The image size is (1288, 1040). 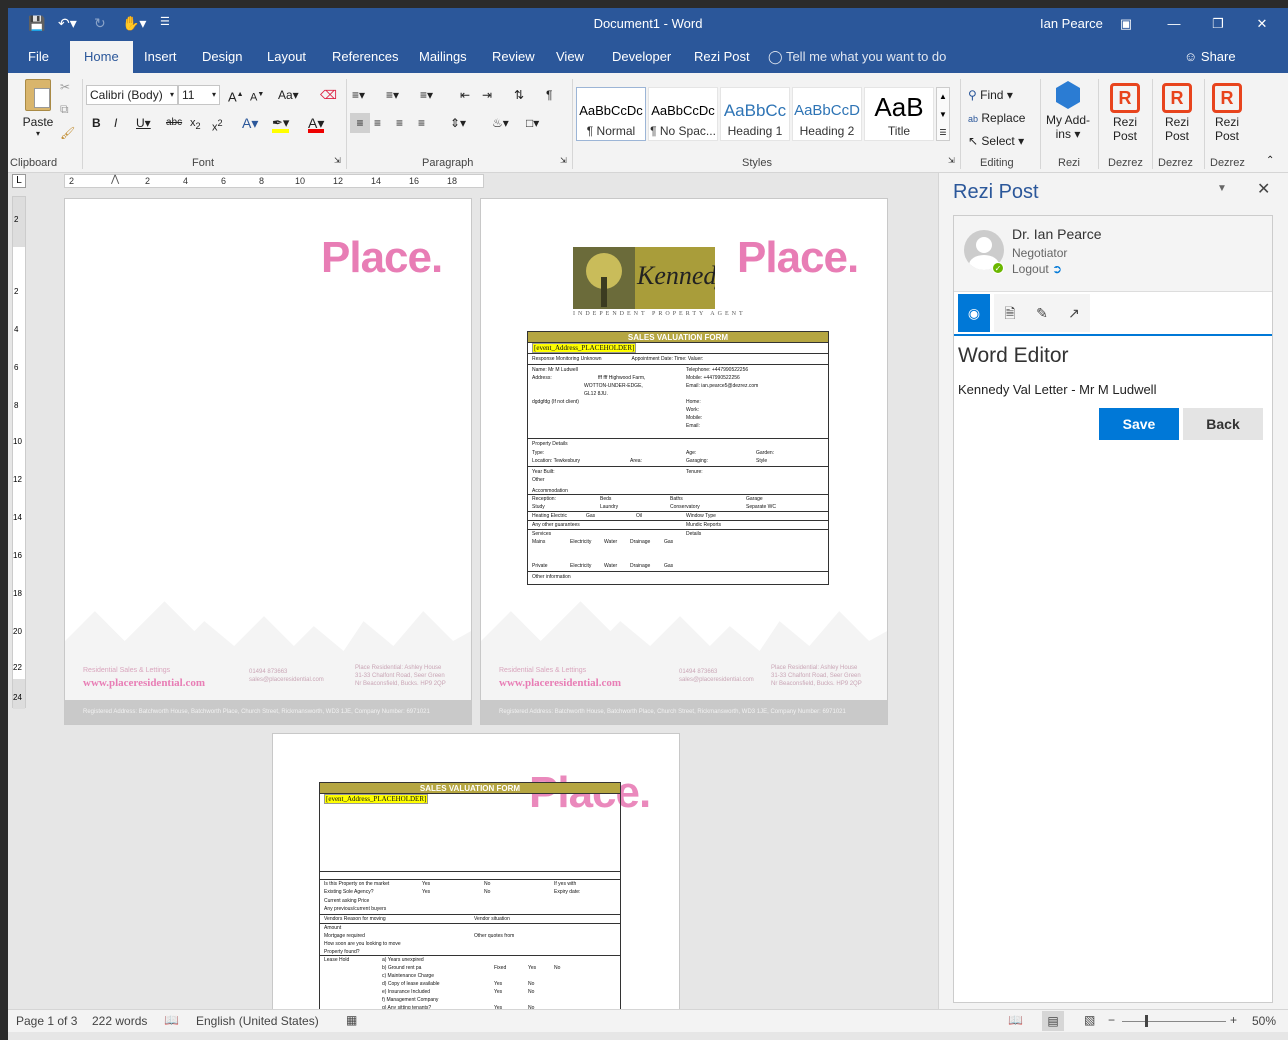 What do you see at coordinates (1146, 1021) in the screenshot?
I see `zoom-slider-thumb` at bounding box center [1146, 1021].